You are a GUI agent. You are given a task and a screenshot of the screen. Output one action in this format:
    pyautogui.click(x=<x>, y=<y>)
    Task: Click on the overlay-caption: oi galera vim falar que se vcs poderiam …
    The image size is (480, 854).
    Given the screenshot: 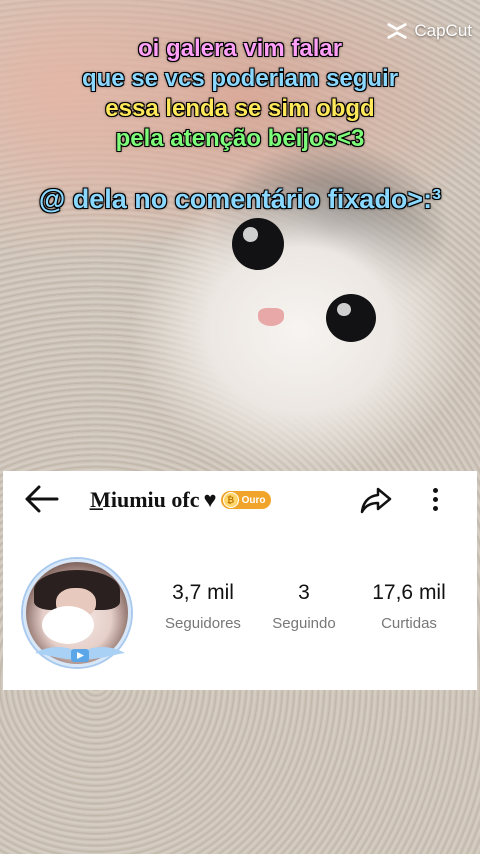 What is the action you would take?
    pyautogui.click(x=240, y=94)
    